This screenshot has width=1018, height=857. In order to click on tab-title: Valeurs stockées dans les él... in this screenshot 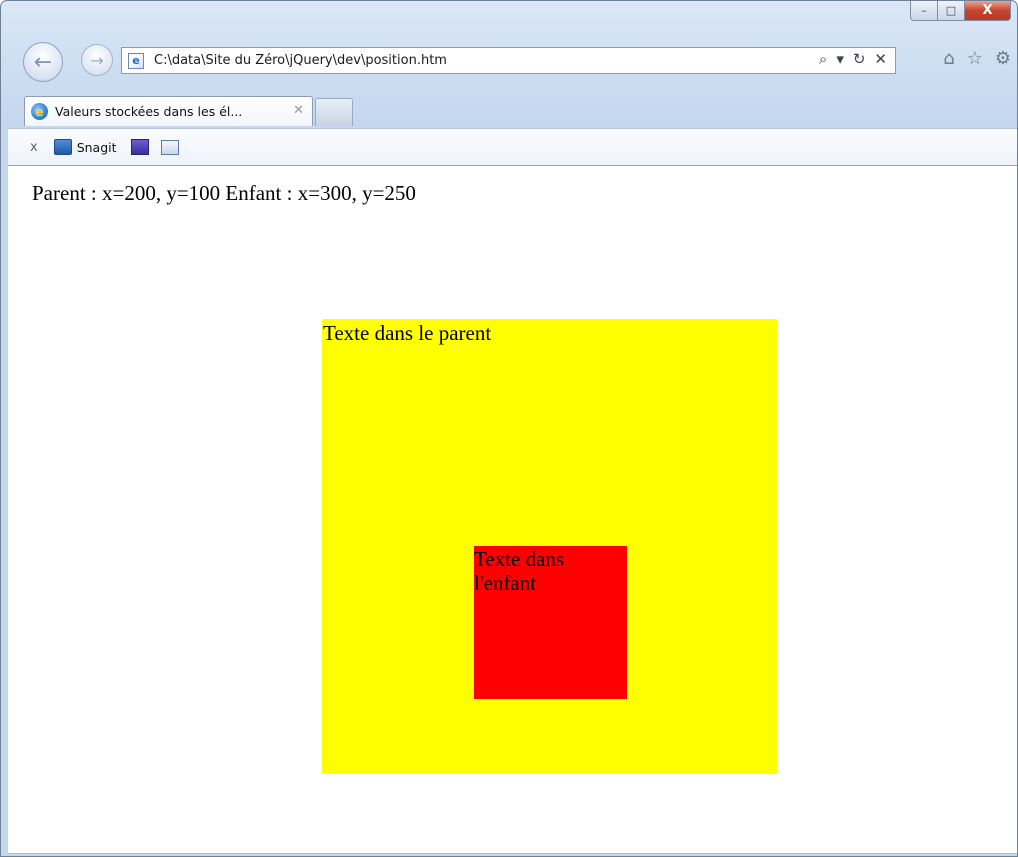, I will do `click(149, 111)`.